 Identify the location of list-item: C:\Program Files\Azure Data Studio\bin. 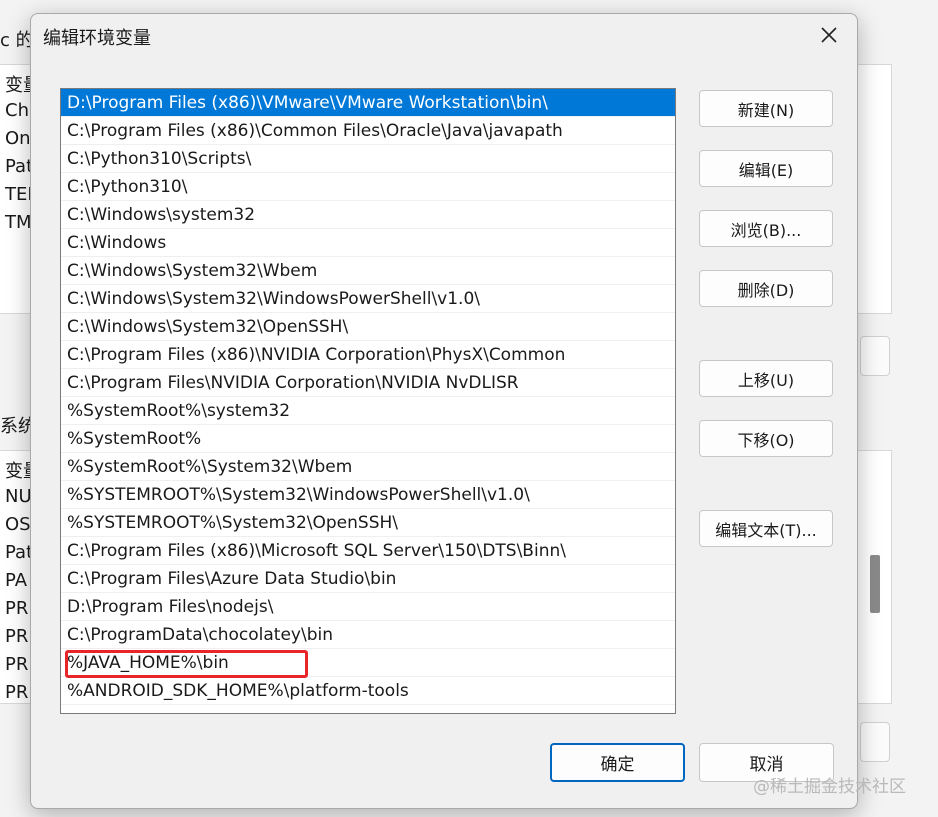
(368, 579).